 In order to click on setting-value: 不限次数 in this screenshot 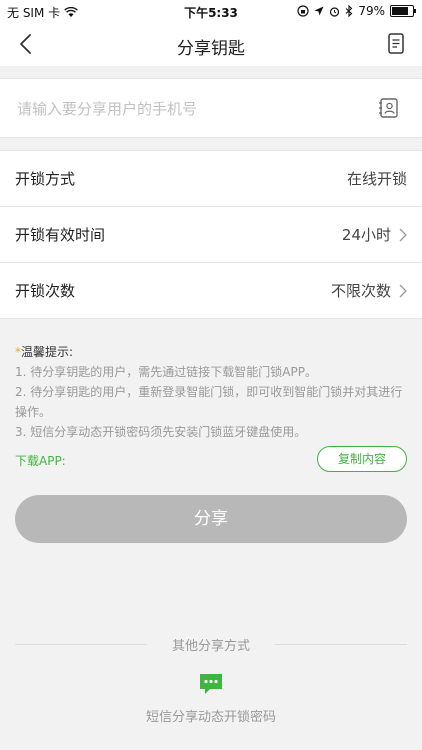, I will do `click(360, 291)`.